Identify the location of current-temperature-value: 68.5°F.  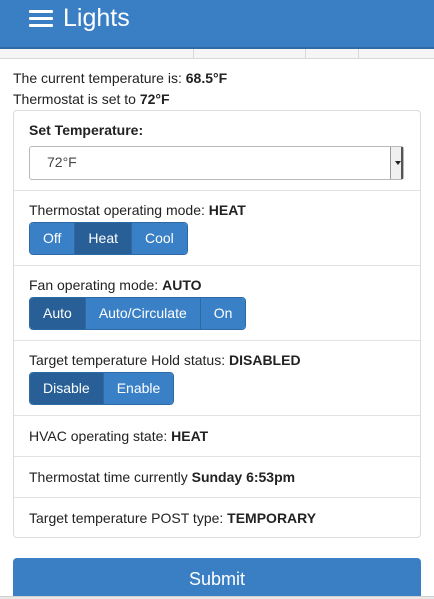
(206, 78).